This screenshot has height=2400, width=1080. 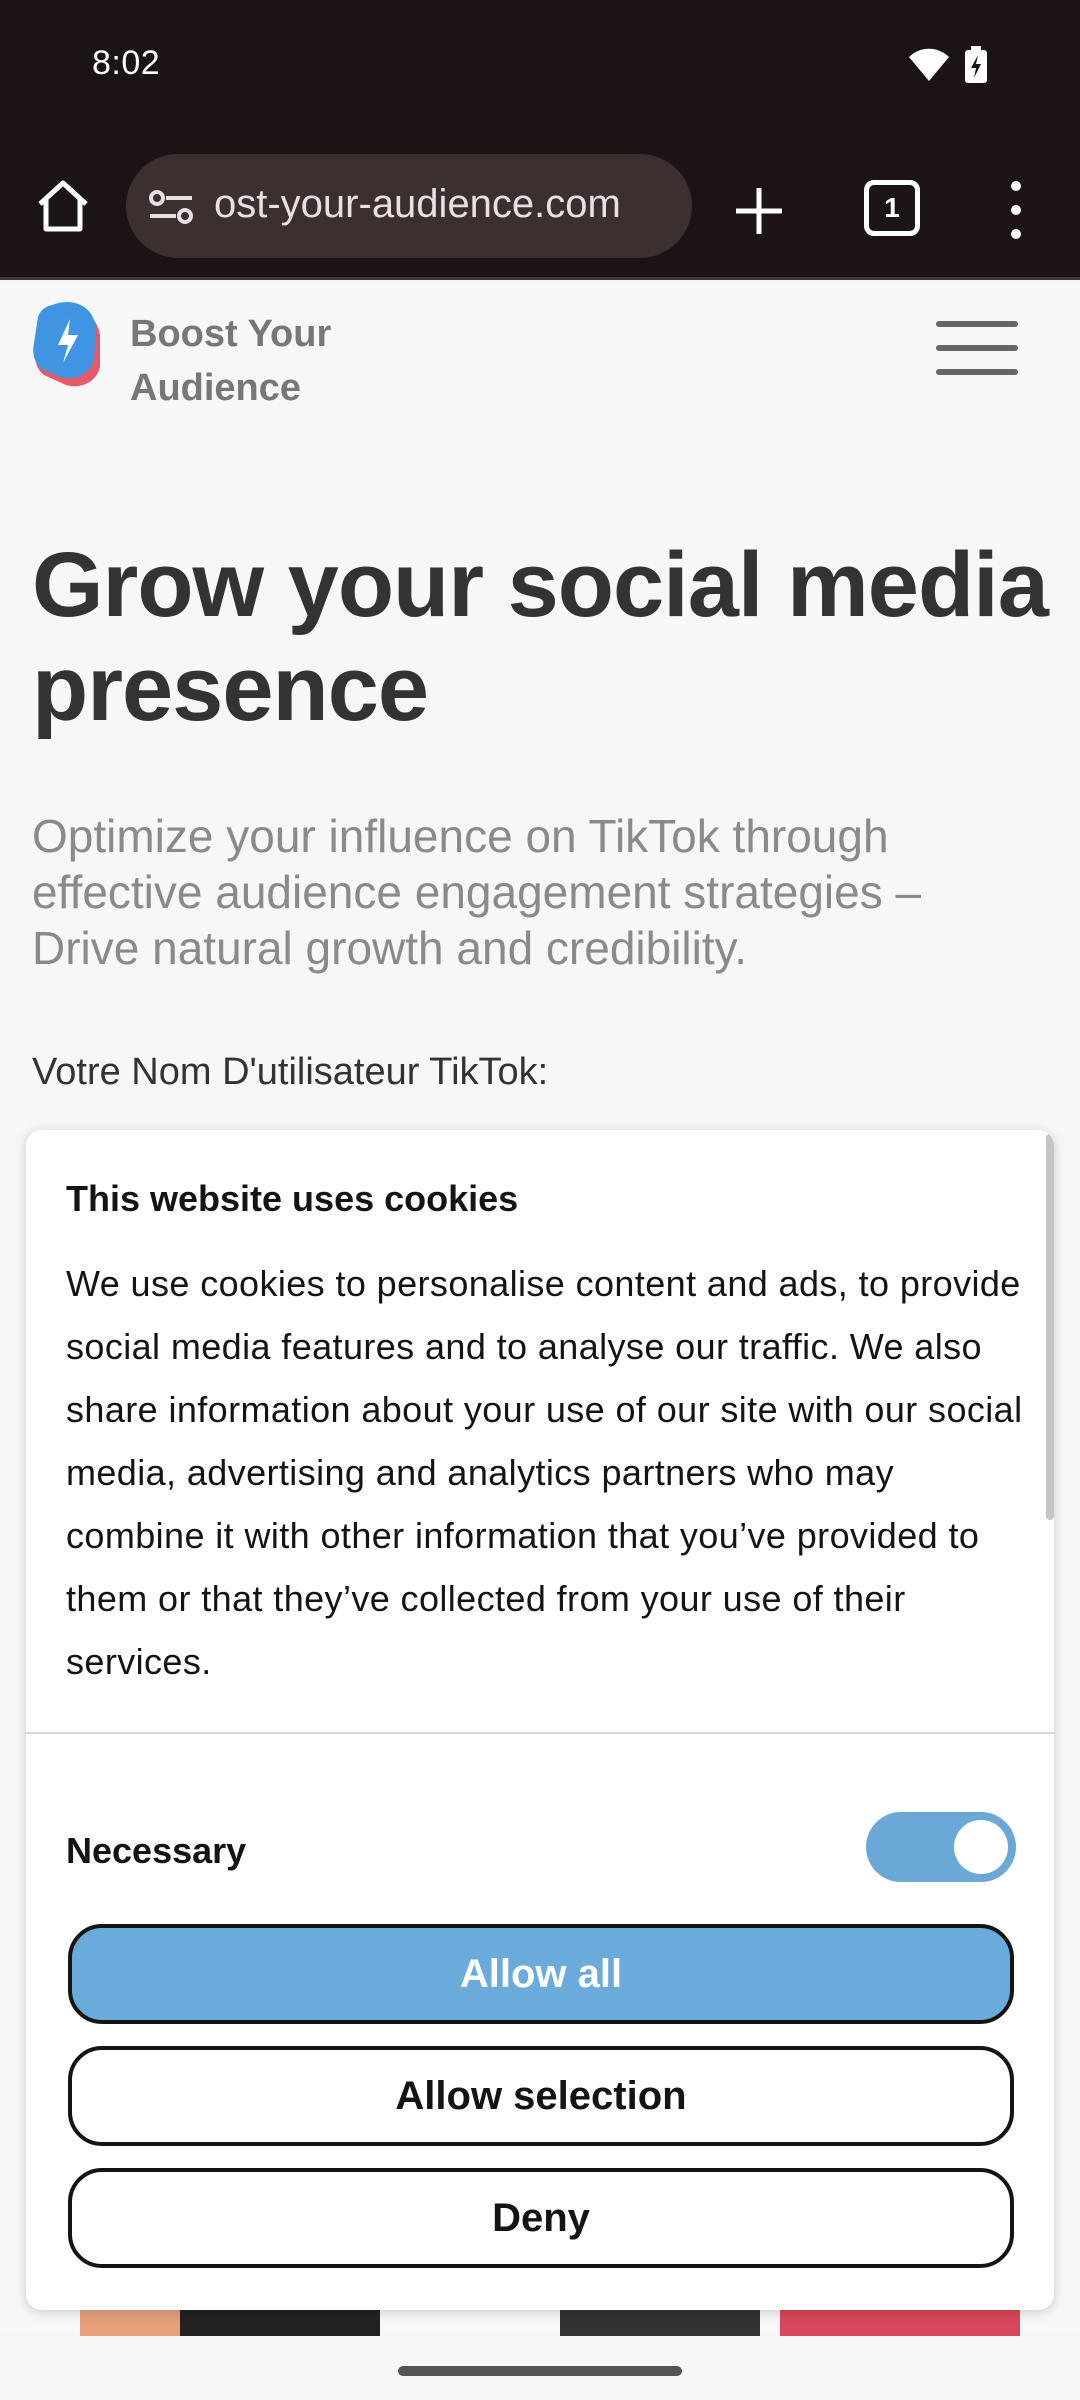 I want to click on tabs-icon: 1, so click(x=892, y=208).